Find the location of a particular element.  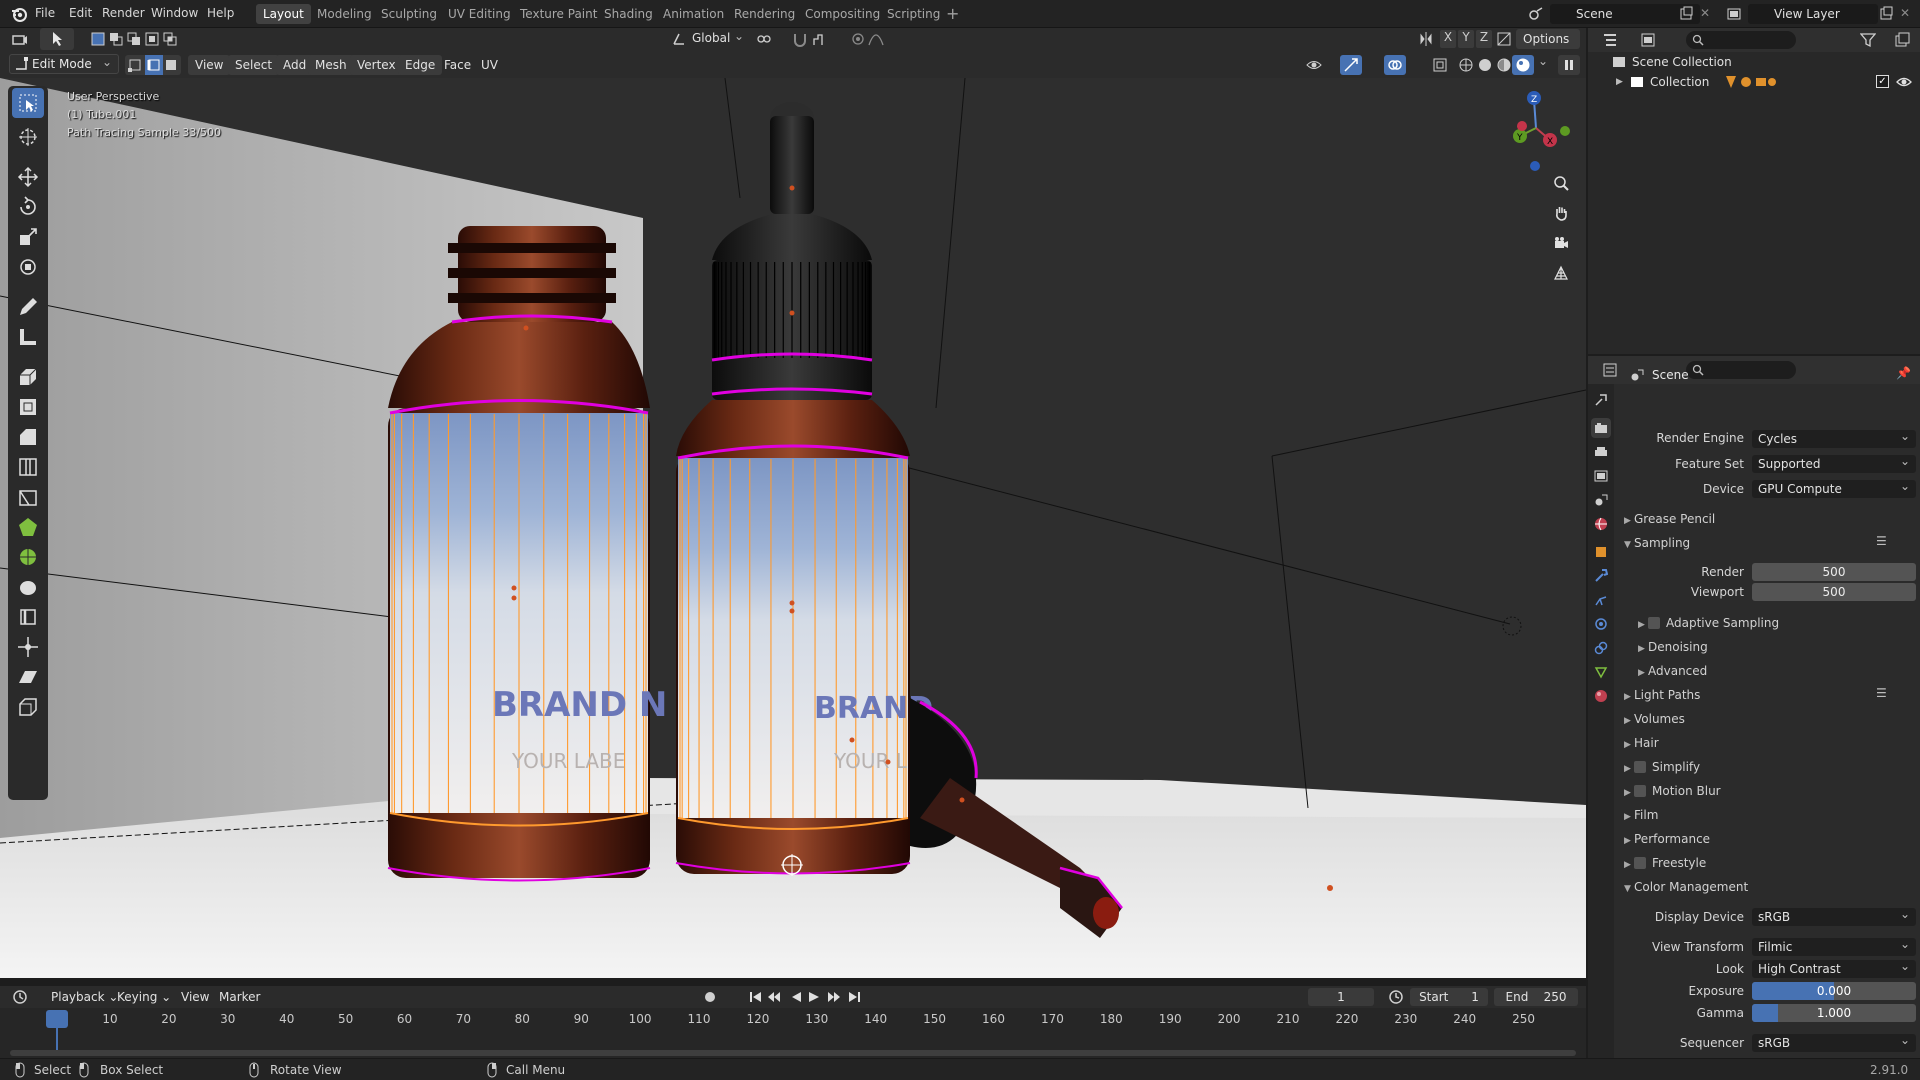

ortho-toggle-button is located at coordinates (1561, 273).